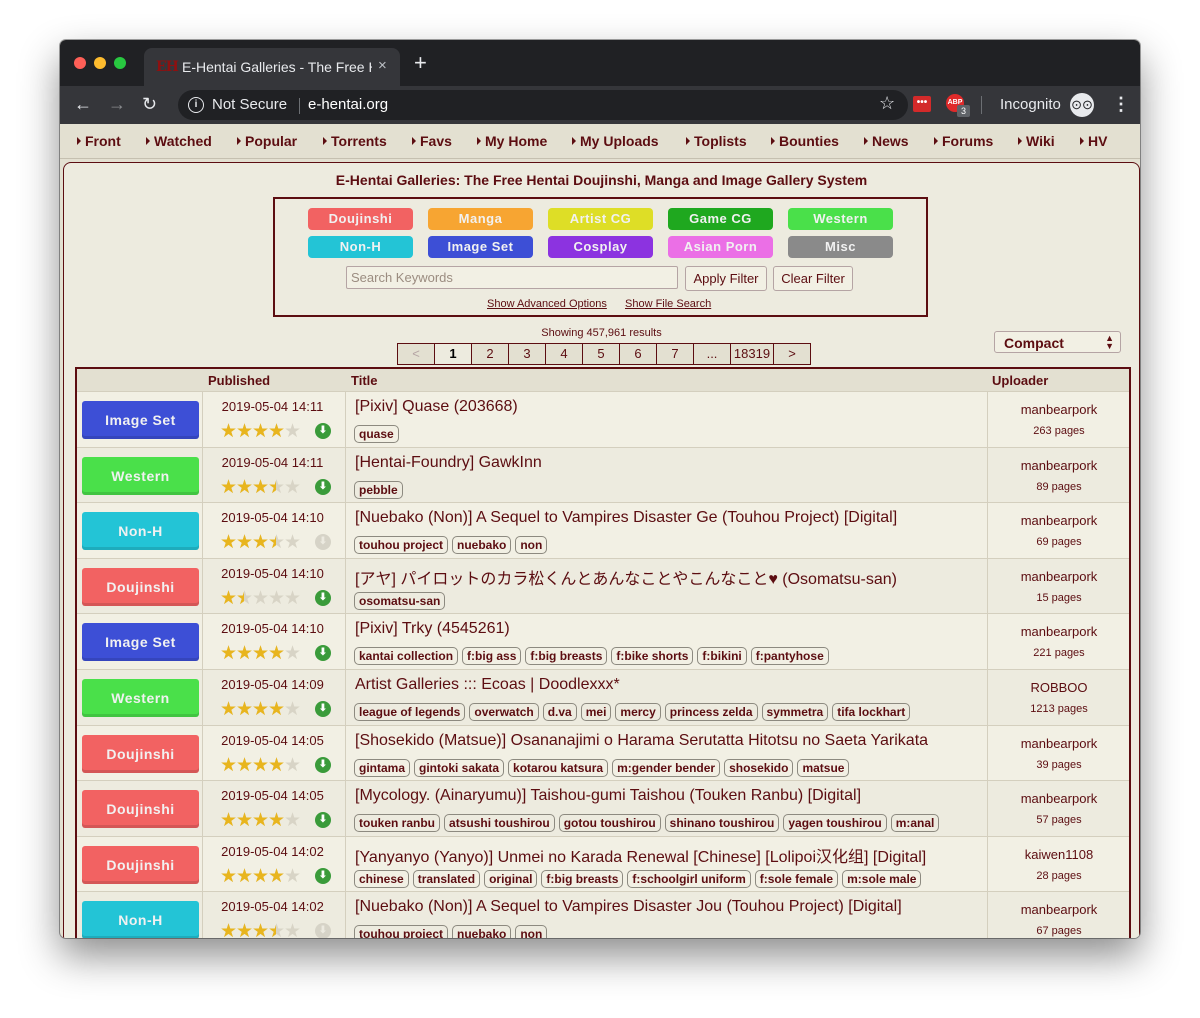 The width and height of the screenshot is (1200, 1018). Describe the element at coordinates (805, 141) in the screenshot. I see `nav-bounties: Bounties` at that location.